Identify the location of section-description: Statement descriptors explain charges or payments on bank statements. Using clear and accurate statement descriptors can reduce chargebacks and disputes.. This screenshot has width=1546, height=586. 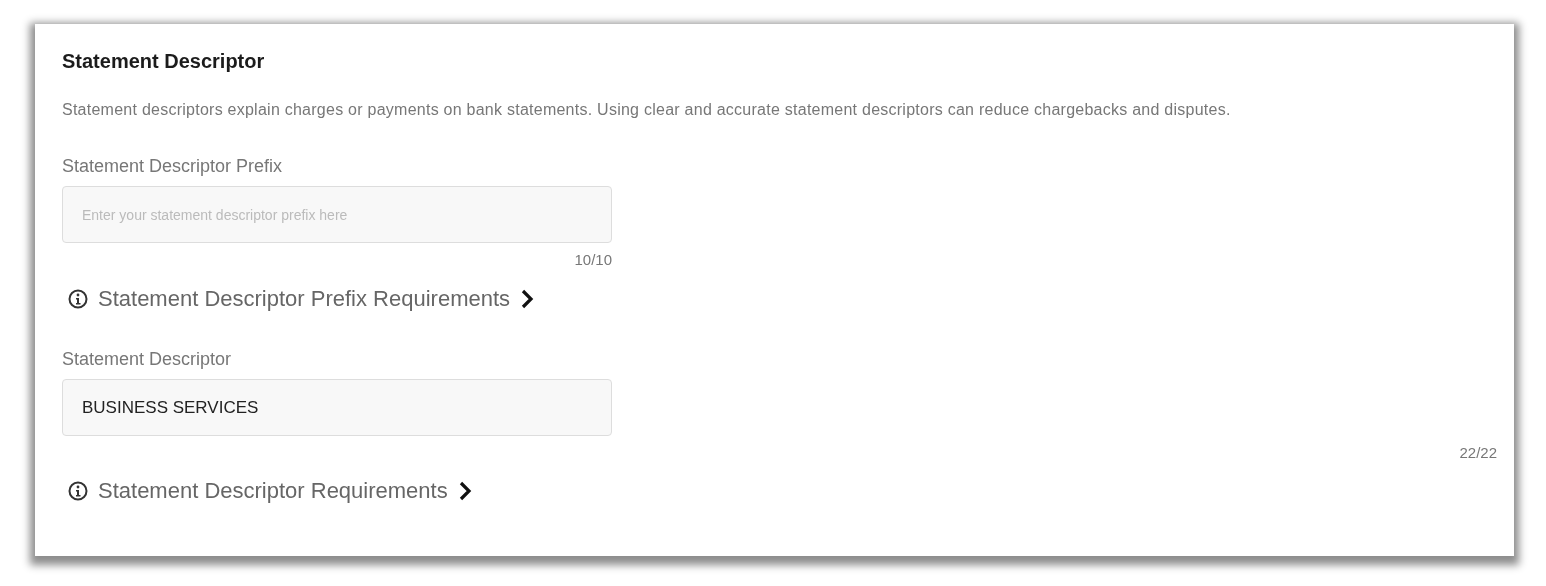
(647, 110).